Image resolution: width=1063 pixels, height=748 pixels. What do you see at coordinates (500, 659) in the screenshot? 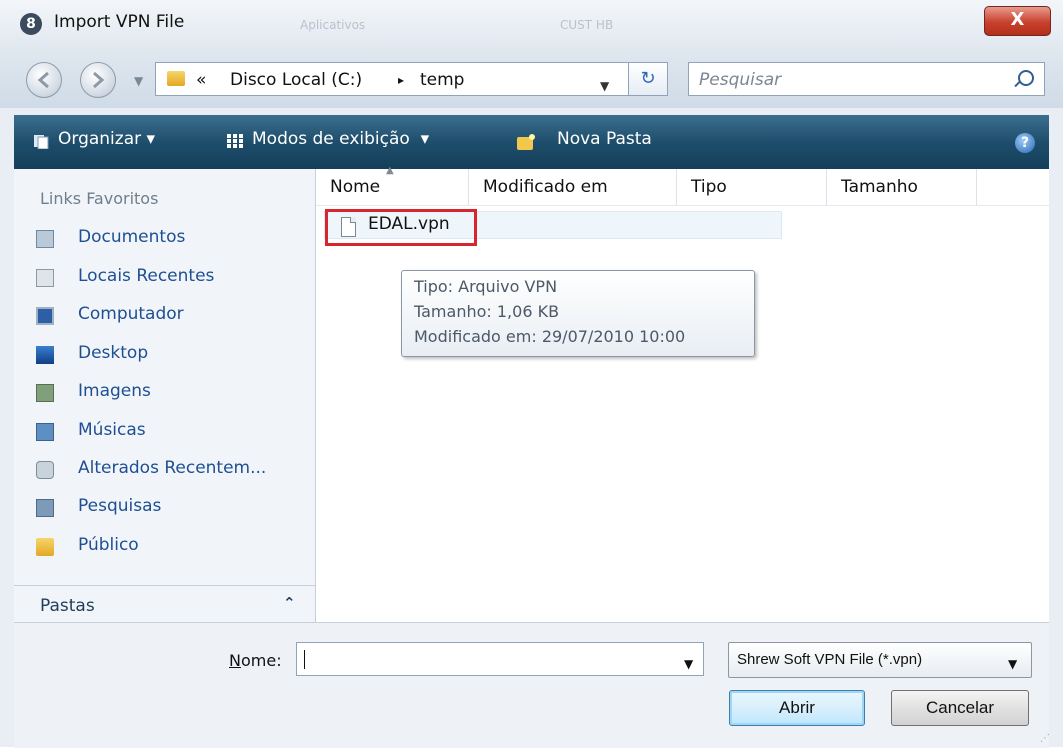
I see `file-name-input` at bounding box center [500, 659].